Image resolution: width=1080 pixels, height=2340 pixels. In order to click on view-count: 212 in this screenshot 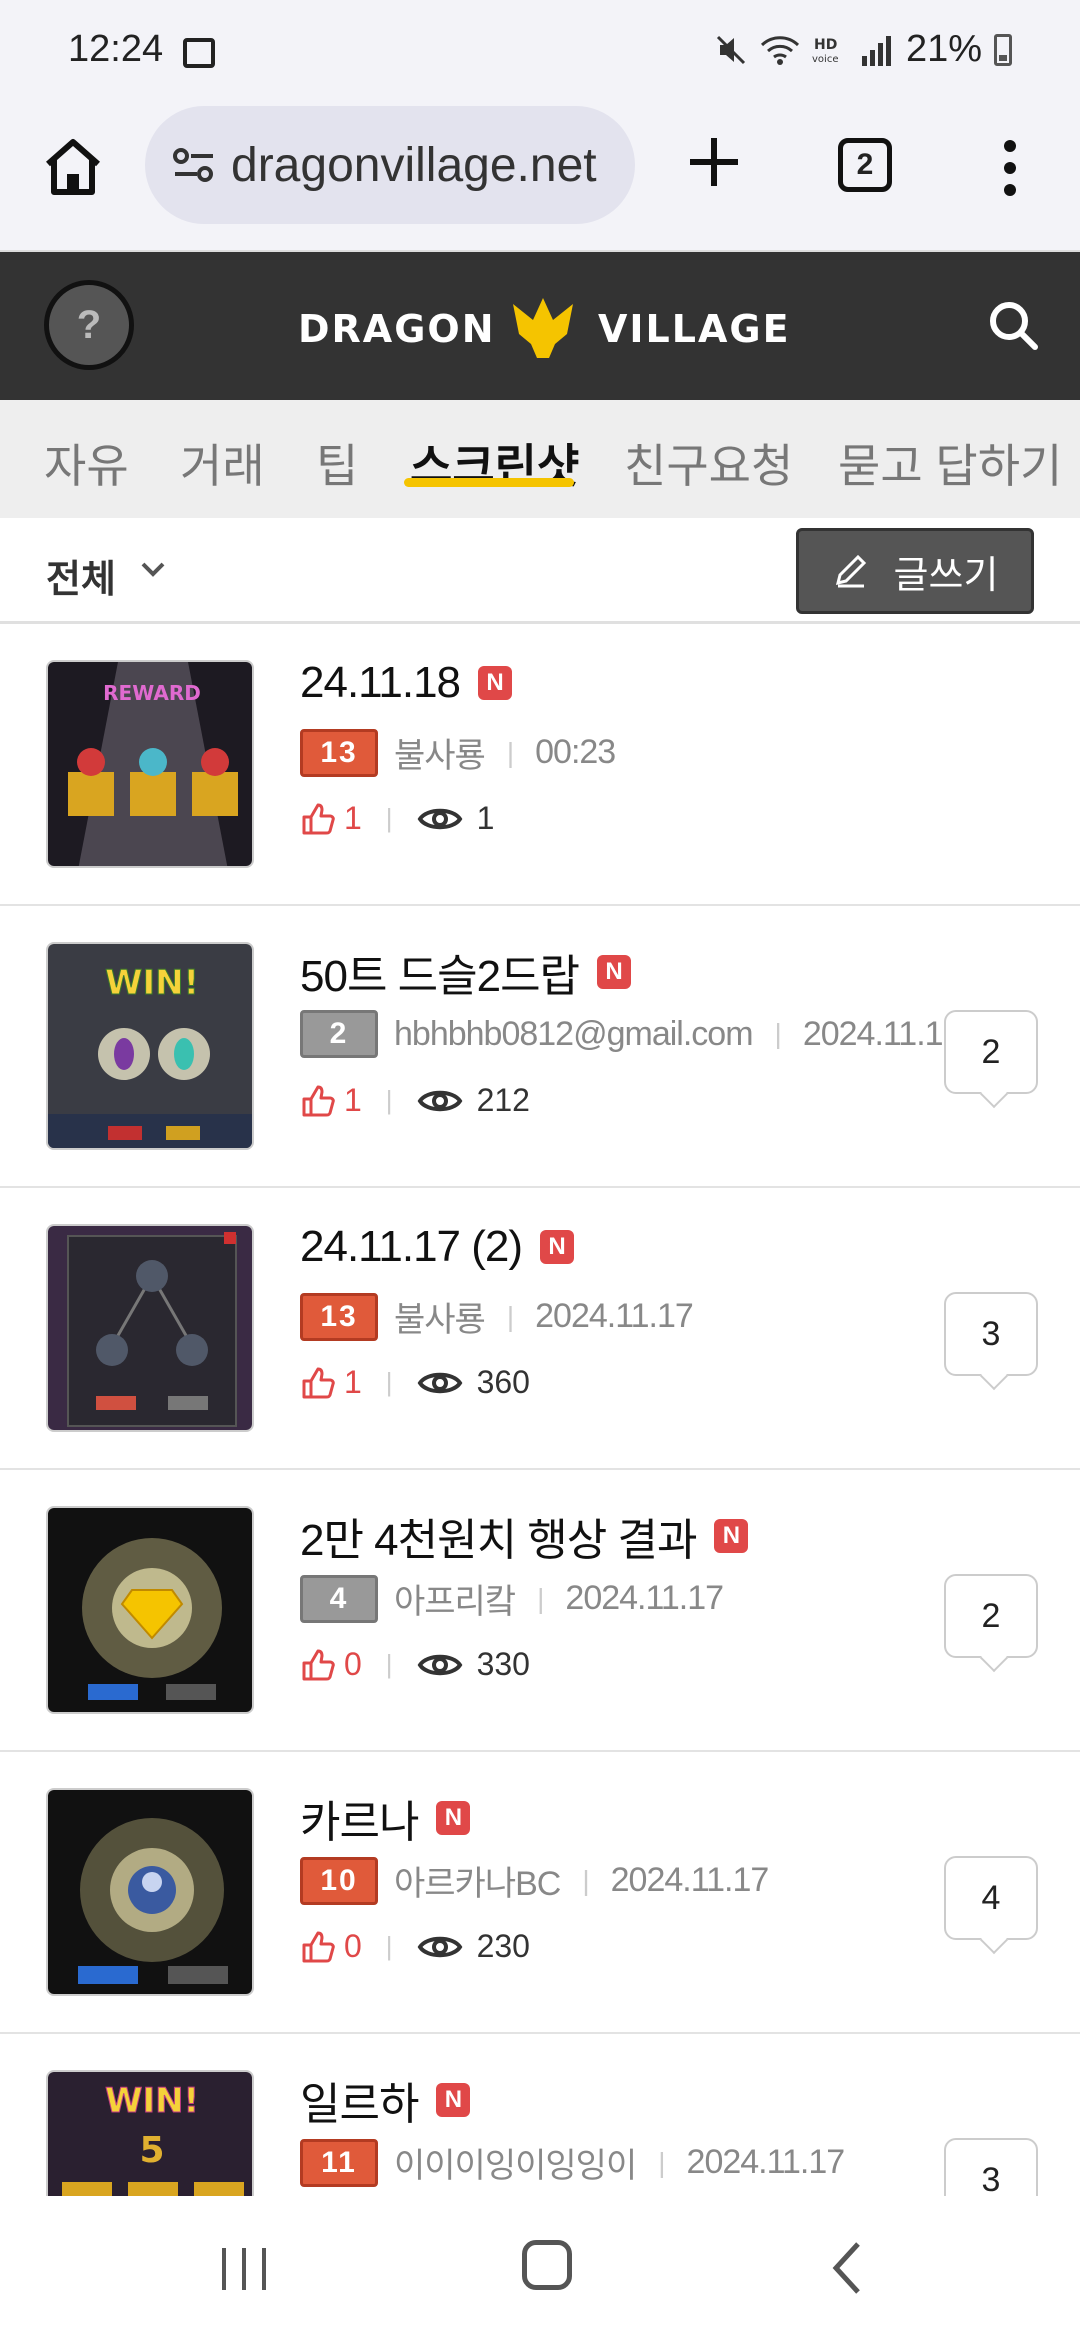, I will do `click(503, 1100)`.